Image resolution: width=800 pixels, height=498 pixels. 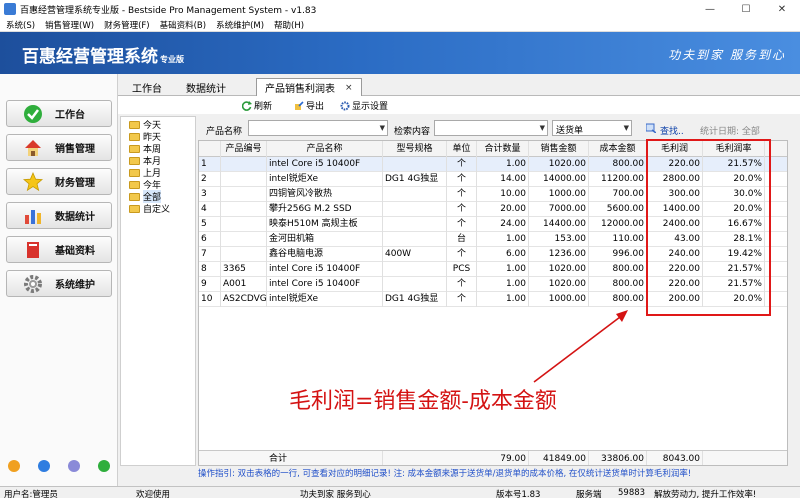 I want to click on info-icon, so click(x=44, y=466).